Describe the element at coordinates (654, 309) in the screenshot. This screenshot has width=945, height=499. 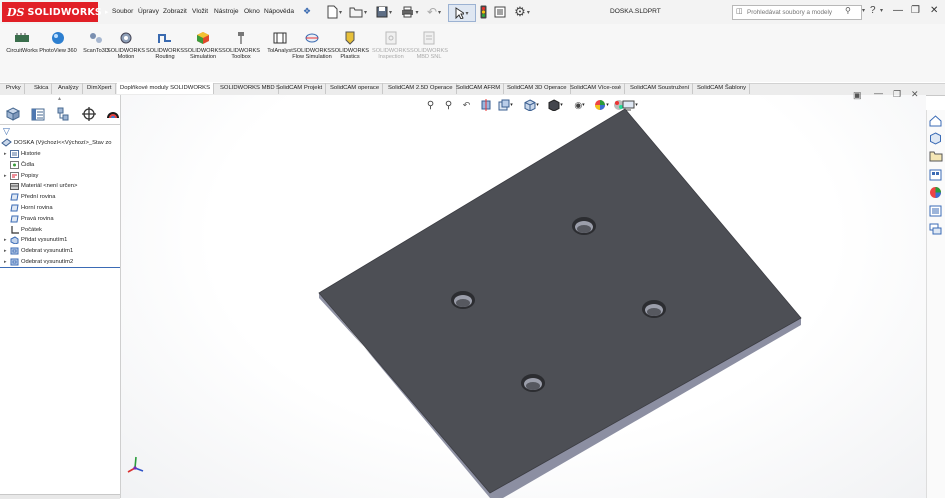
I see `hole-right` at that location.